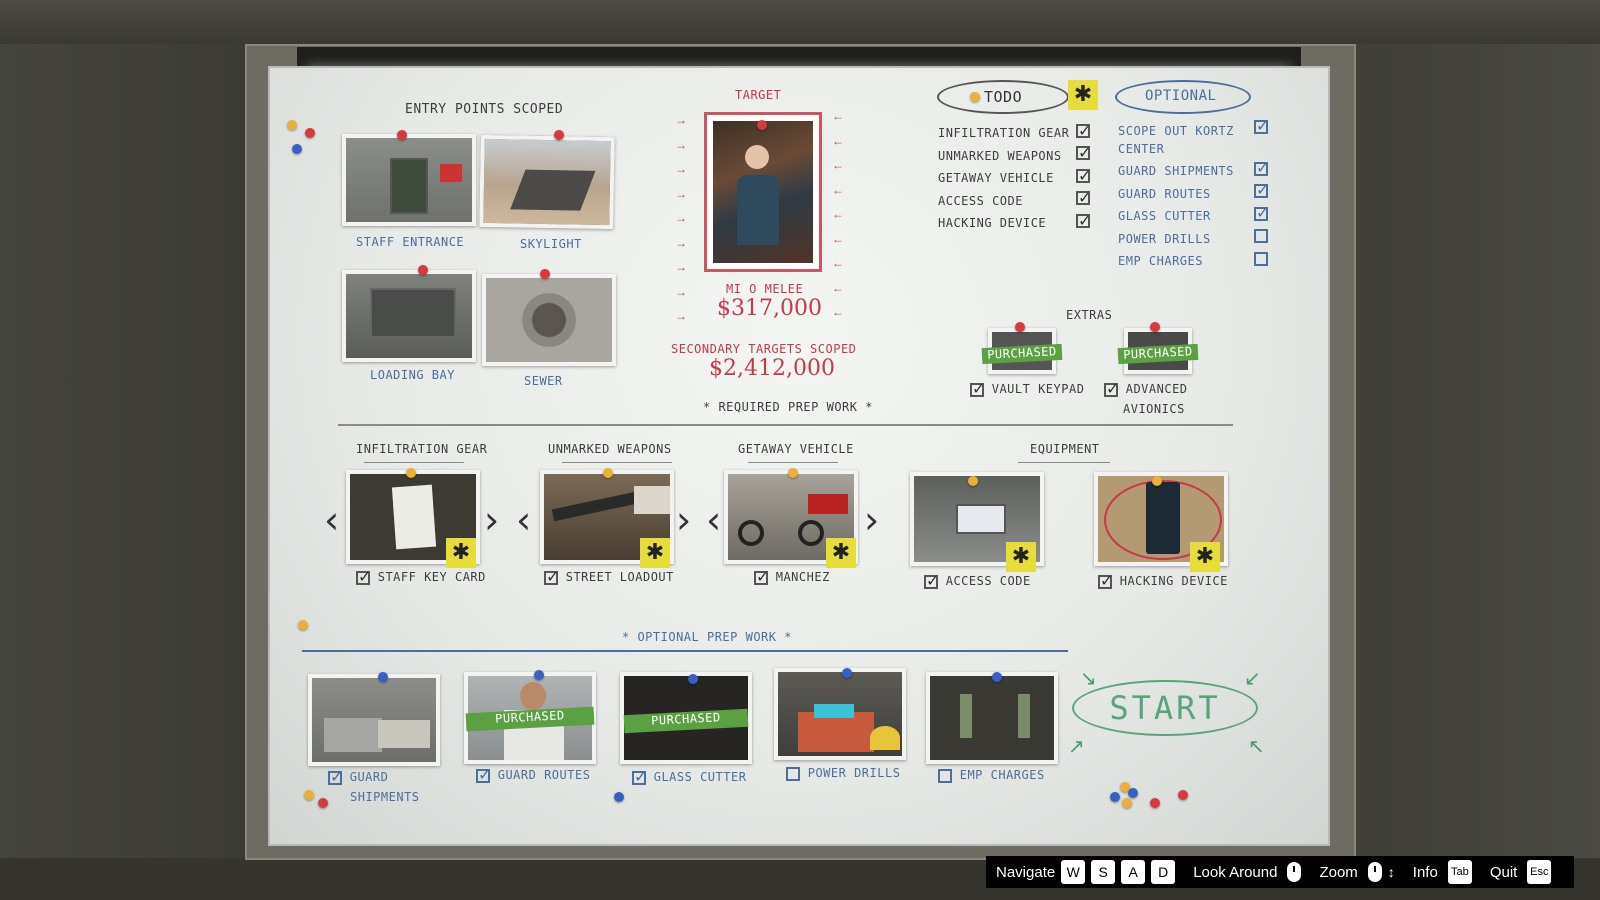 Image resolution: width=1600 pixels, height=900 pixels. Describe the element at coordinates (1065, 449) in the screenshot. I see `required-category: EQUIPMENT` at that location.